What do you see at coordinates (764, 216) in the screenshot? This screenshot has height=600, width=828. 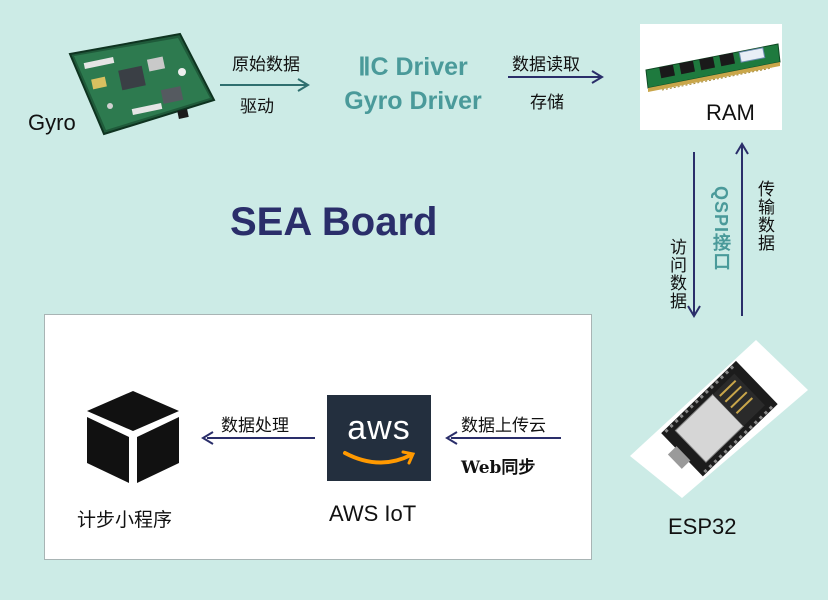 I see `edge-label-transfer-data: 传输数据` at bounding box center [764, 216].